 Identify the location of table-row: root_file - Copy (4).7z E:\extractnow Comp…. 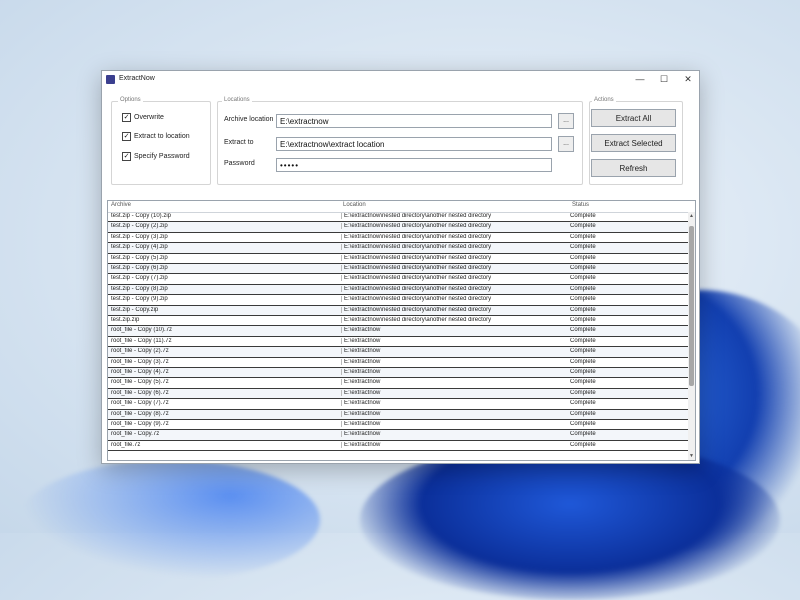
(398, 373).